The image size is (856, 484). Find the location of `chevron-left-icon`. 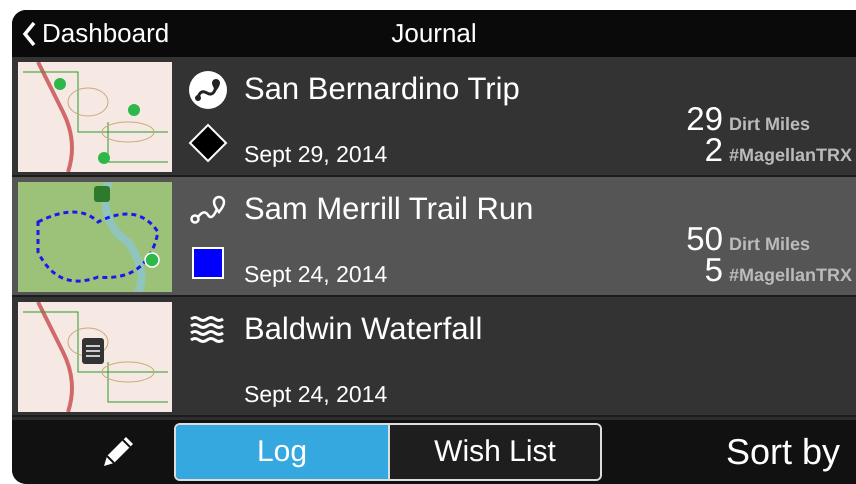

chevron-left-icon is located at coordinates (29, 33).